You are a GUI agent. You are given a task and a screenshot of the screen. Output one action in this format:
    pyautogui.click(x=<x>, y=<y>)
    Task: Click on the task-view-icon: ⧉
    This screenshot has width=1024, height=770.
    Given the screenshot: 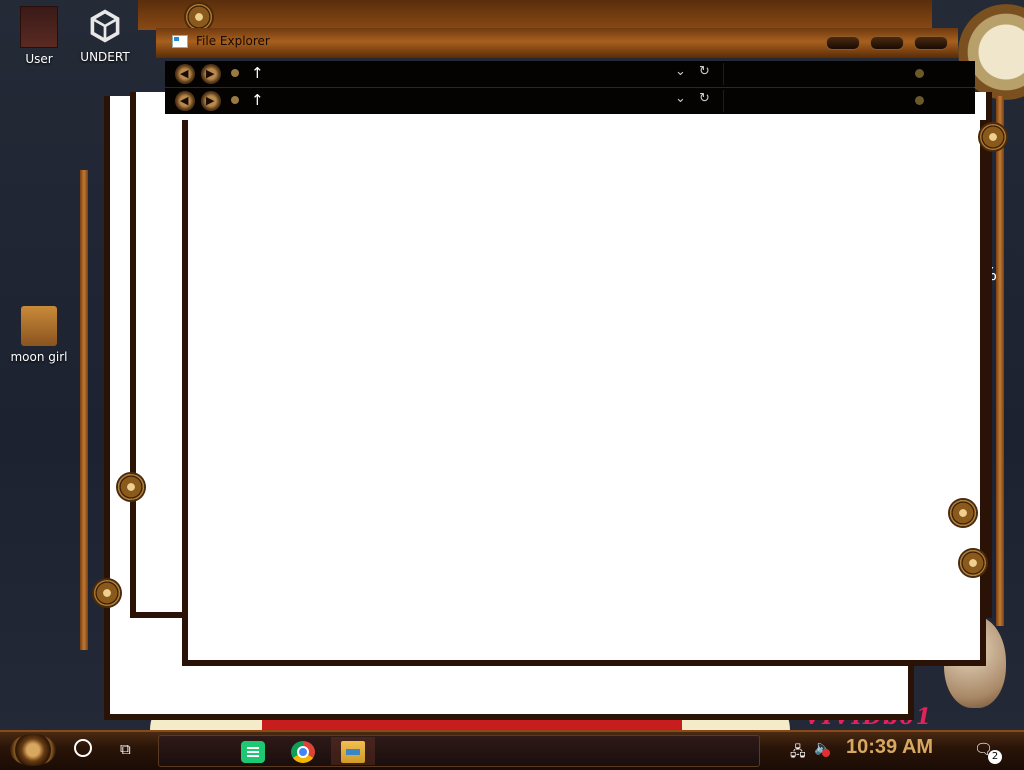 What is the action you would take?
    pyautogui.click(x=125, y=749)
    